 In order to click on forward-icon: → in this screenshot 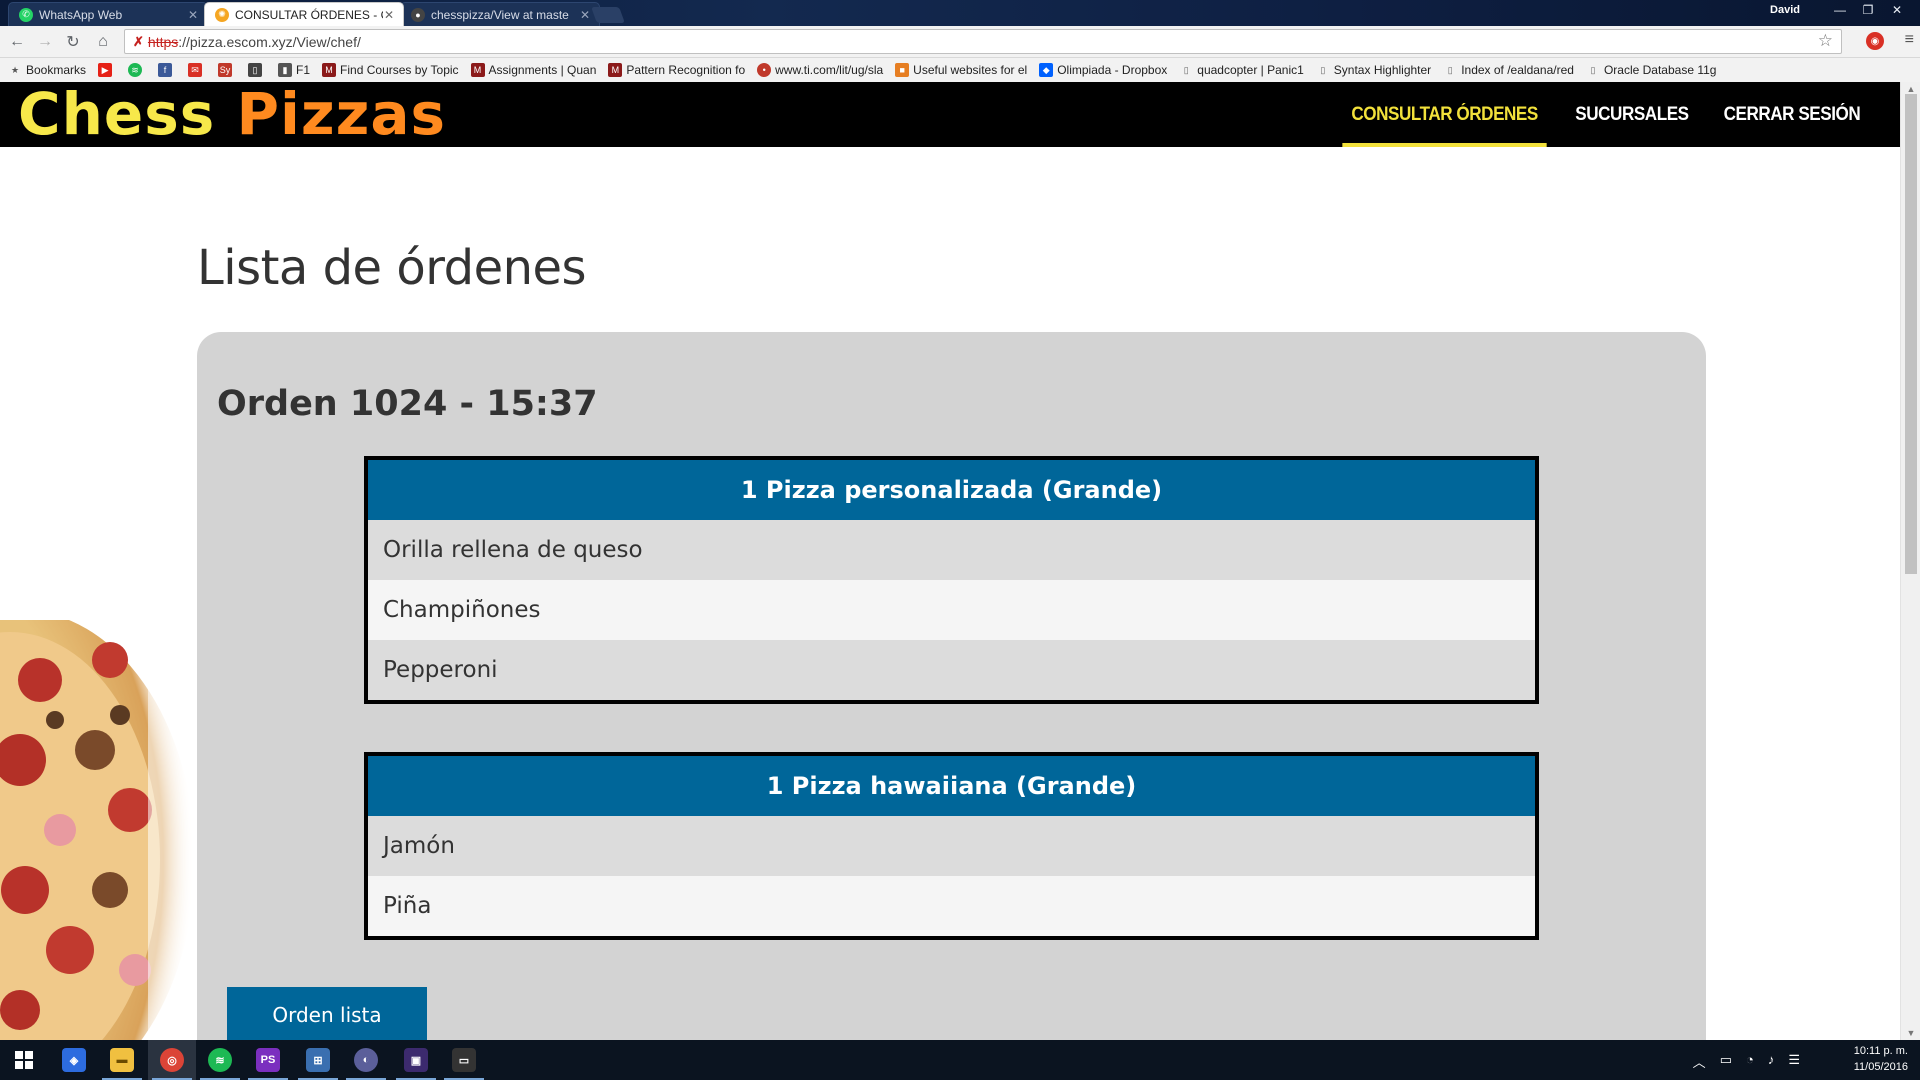, I will do `click(45, 42)`.